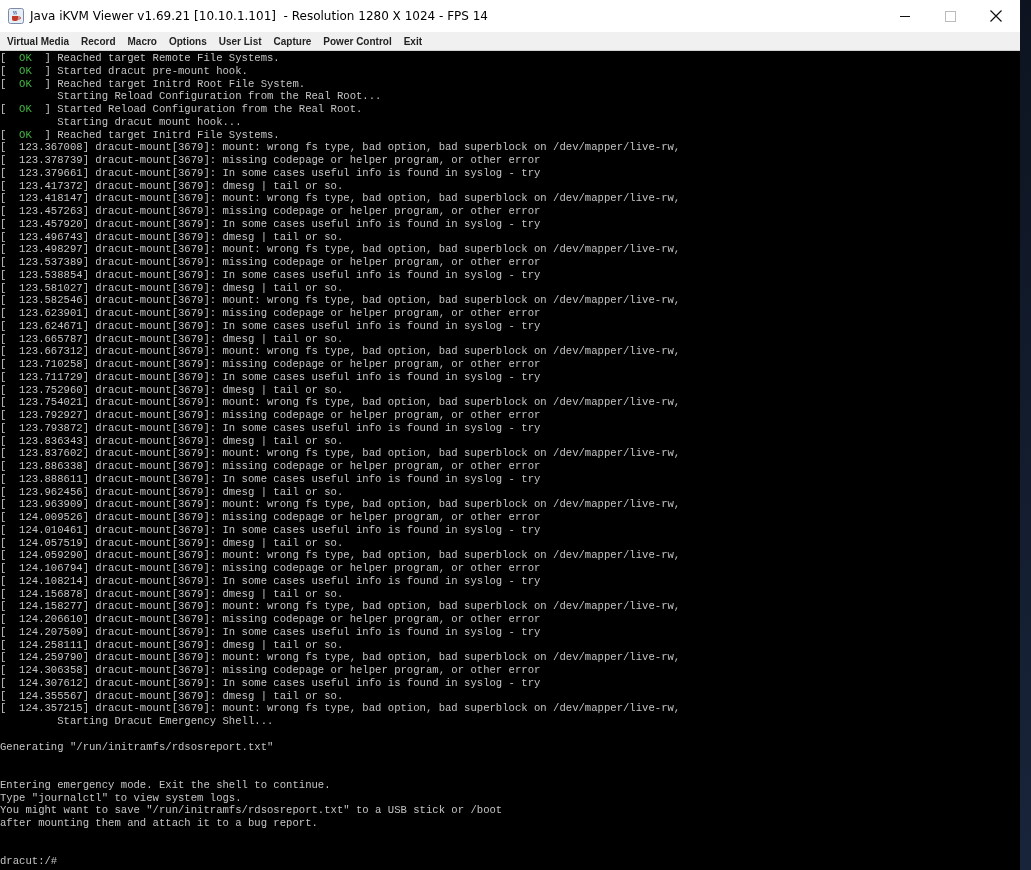  I want to click on console-line: [ 123.538854] dracut-mount[3679]: In some cases useful info is found in syslog - try, so click(270, 275).